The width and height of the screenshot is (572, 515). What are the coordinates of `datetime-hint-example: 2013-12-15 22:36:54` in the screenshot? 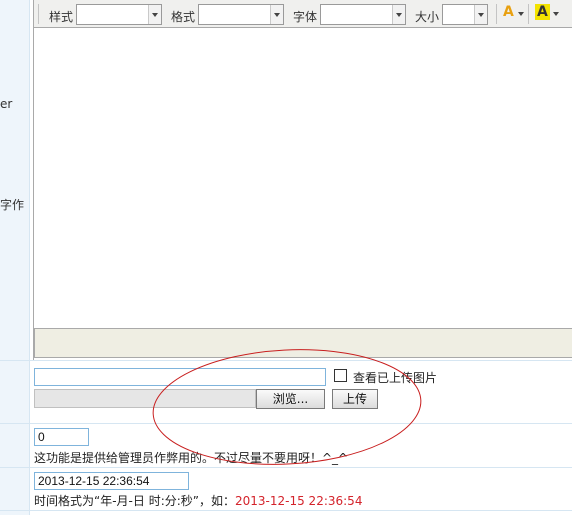 It's located at (299, 501).